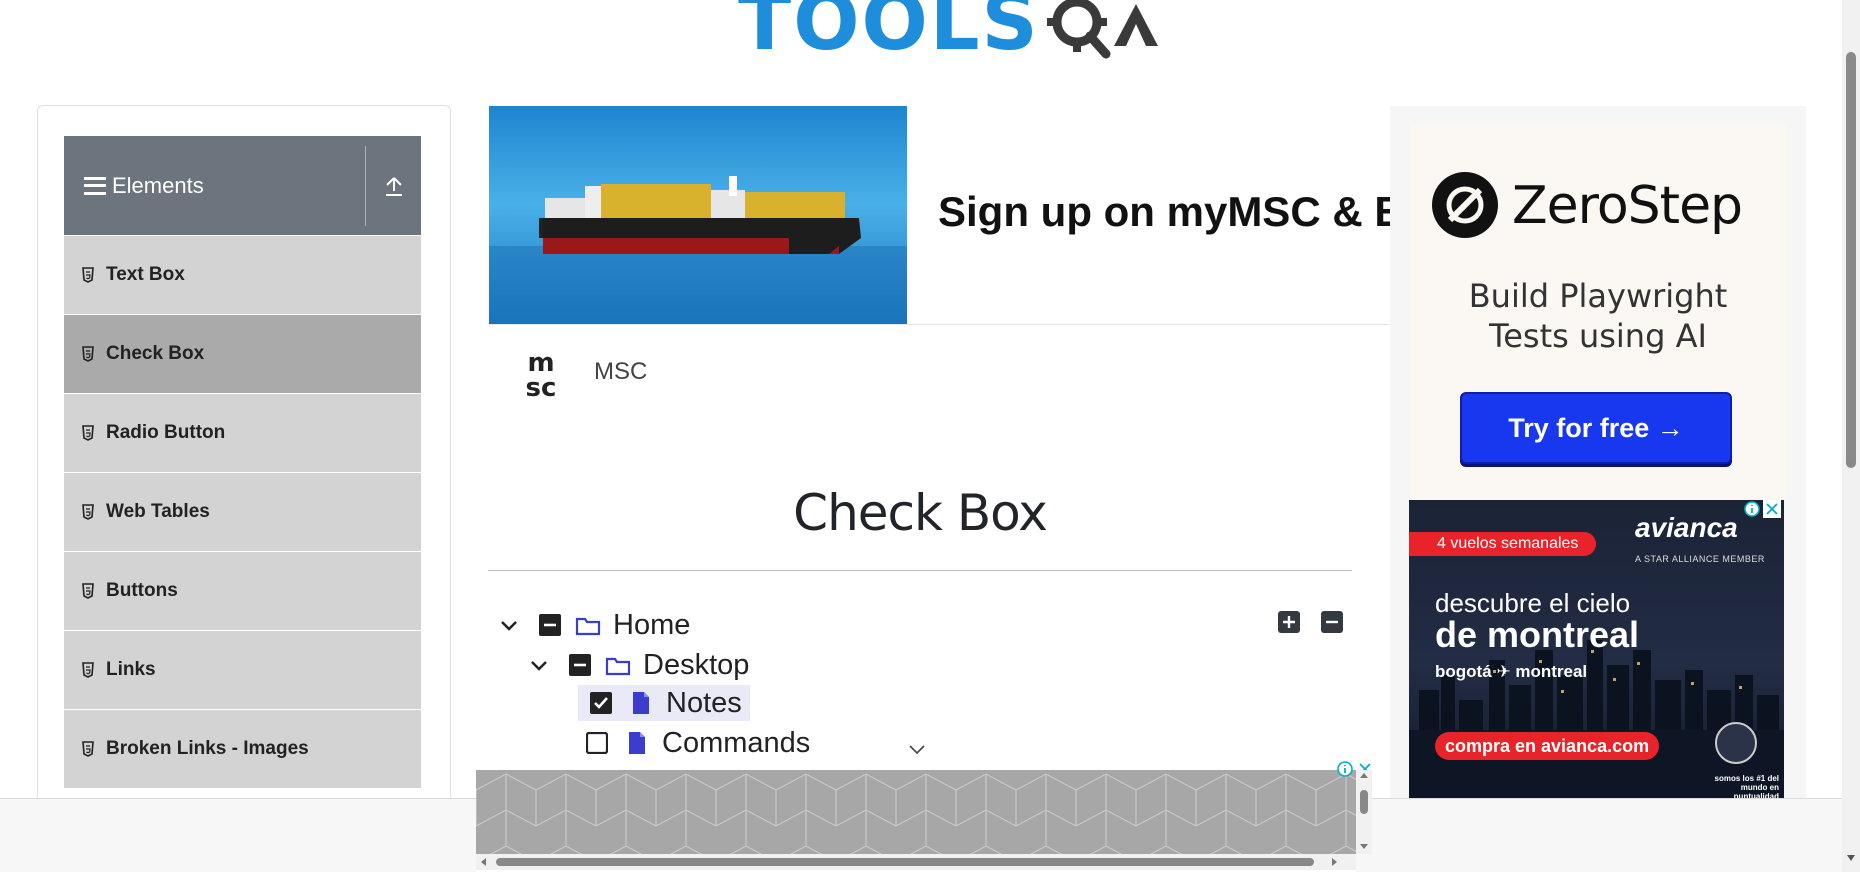  What do you see at coordinates (651, 625) in the screenshot?
I see `tree-label-home: Home` at bounding box center [651, 625].